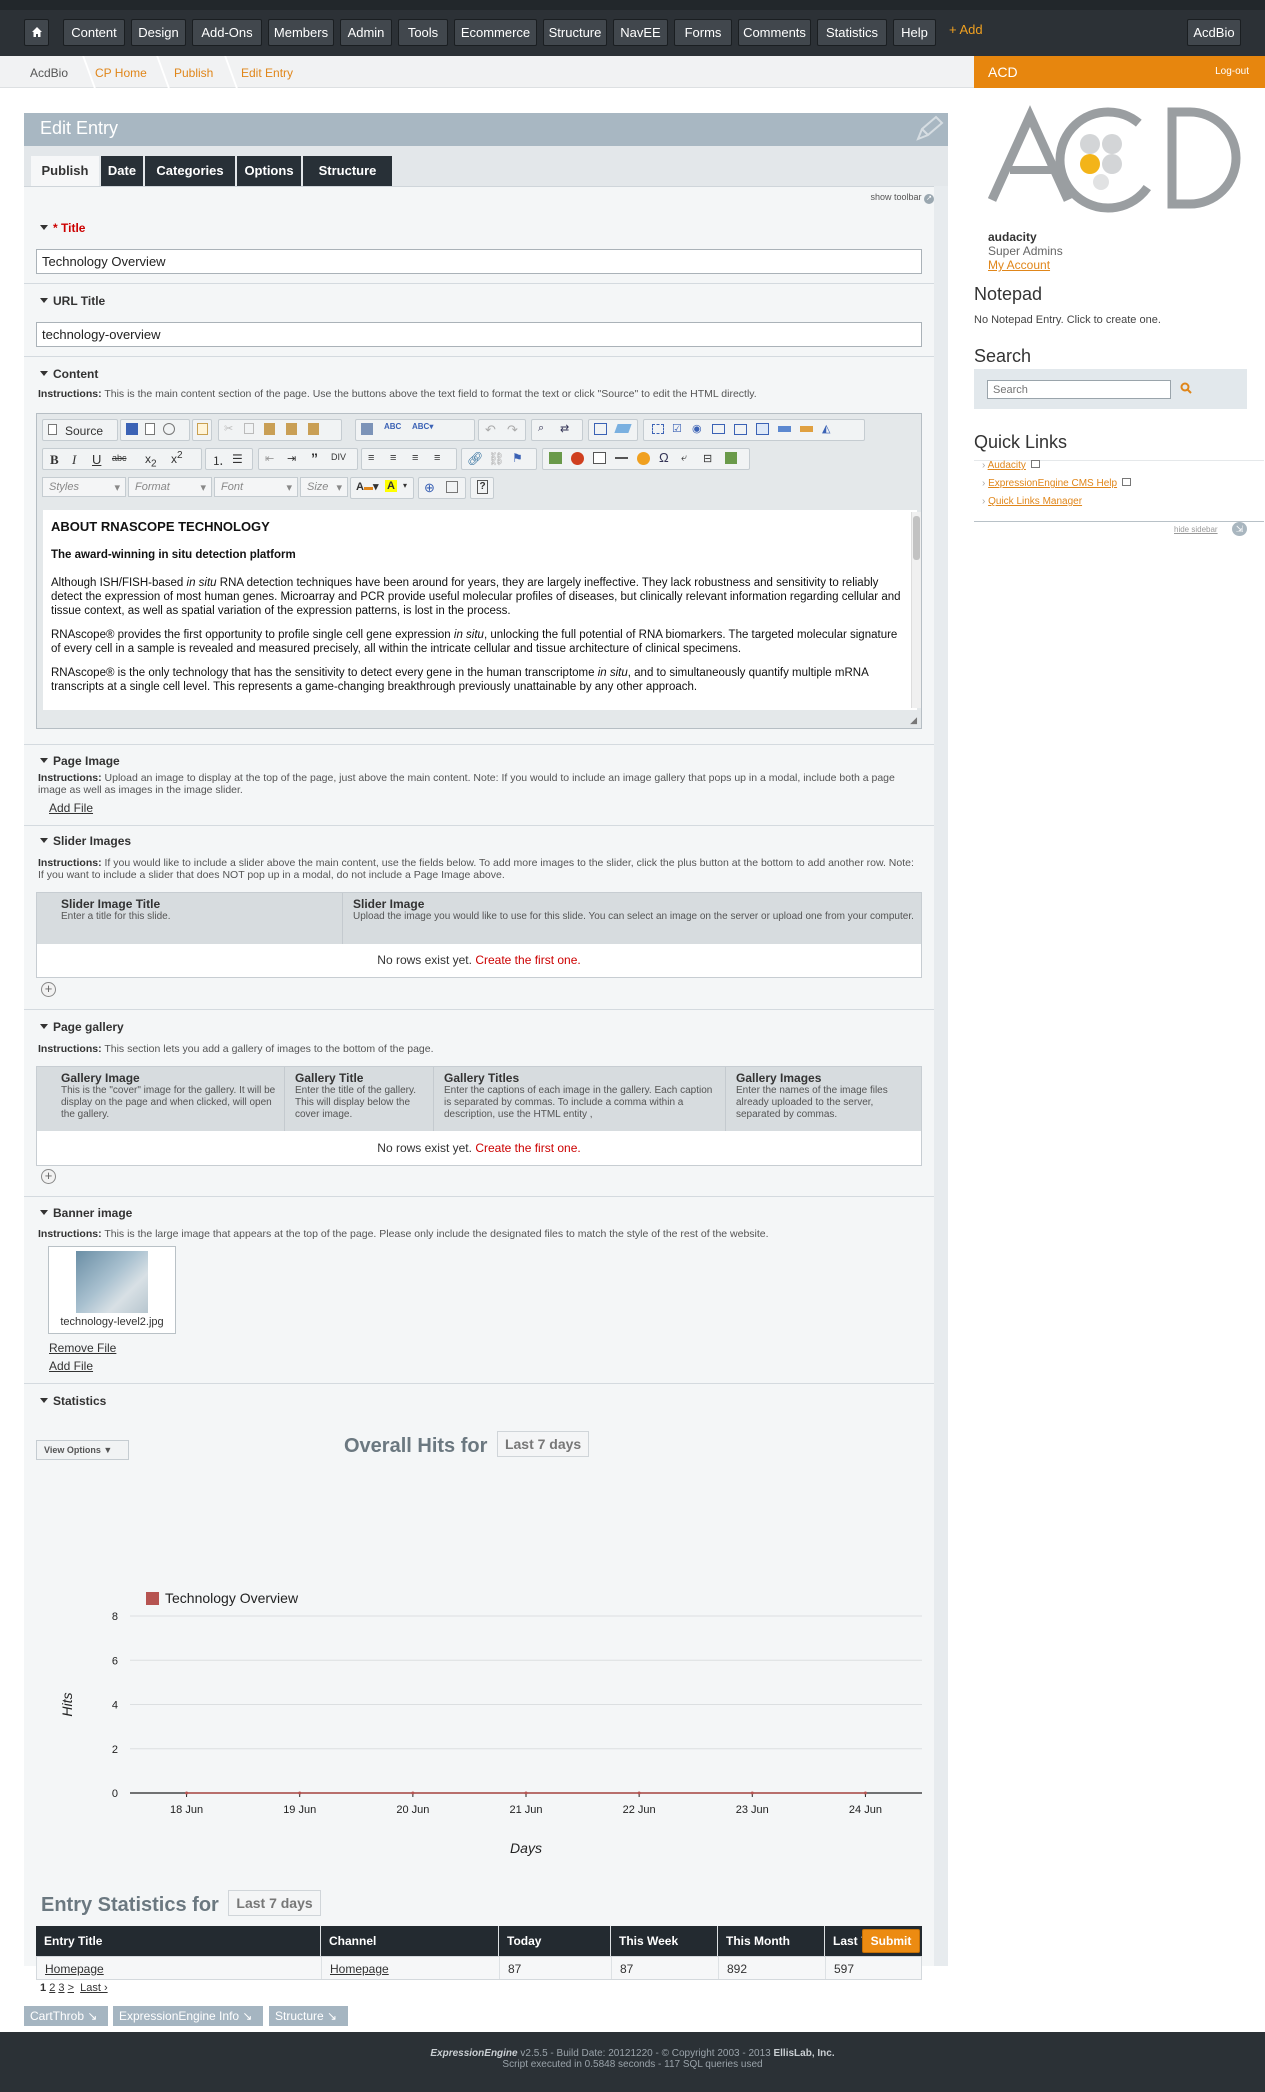 The height and width of the screenshot is (2092, 1265). Describe the element at coordinates (913, 720) in the screenshot. I see `resize-handle-icon: ◢` at that location.